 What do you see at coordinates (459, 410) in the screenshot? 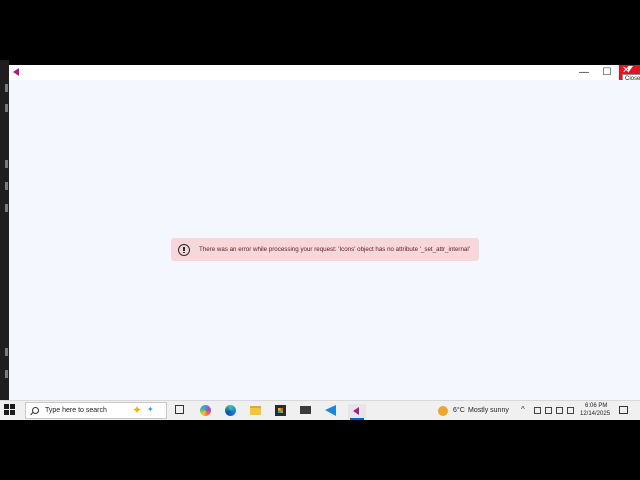
I see `weather-temperature: 6°C` at bounding box center [459, 410].